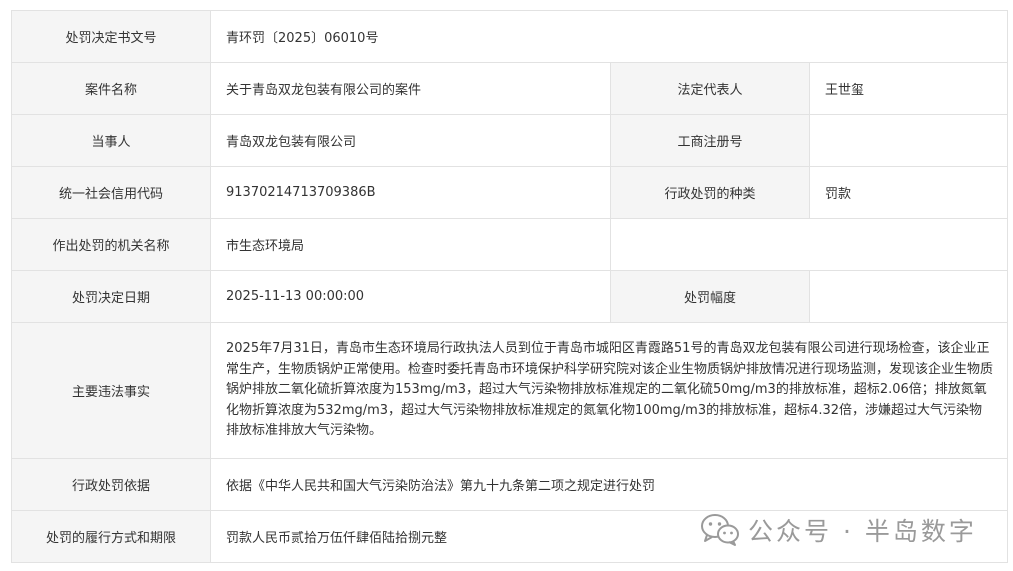 This screenshot has height=571, width=1013. Describe the element at coordinates (710, 141) in the screenshot. I see `biz-reg-no-label: 工商注册号` at that location.